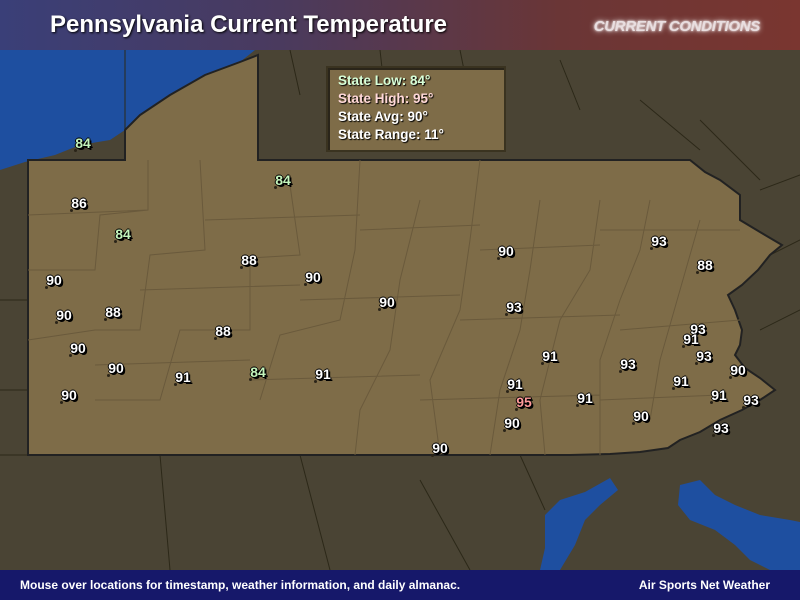  I want to click on state-avg: State Avg: 90°, so click(383, 116).